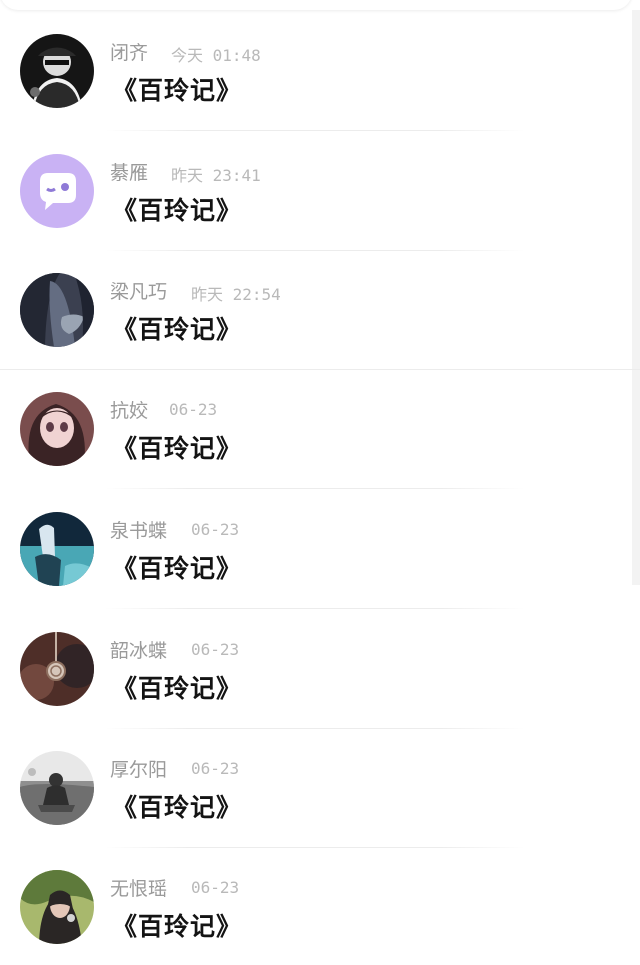 The height and width of the screenshot is (965, 640). Describe the element at coordinates (236, 294) in the screenshot. I see `post-time: 昨天 22:54` at that location.